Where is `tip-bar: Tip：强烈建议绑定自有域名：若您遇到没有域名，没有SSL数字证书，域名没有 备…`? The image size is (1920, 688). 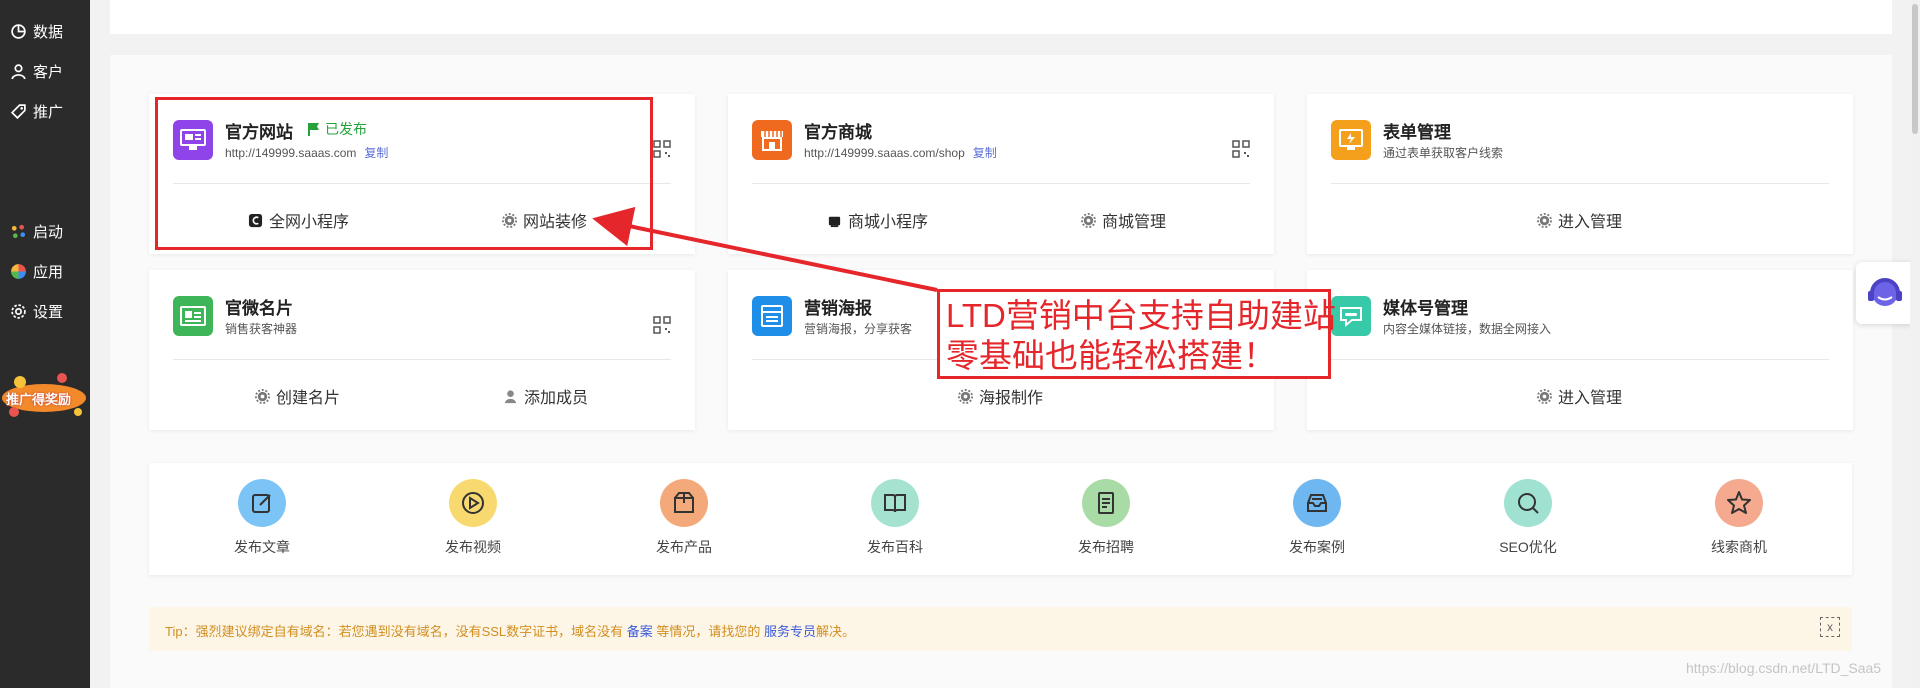
tip-bar: Tip：强烈建议绑定自有域名：若您遇到没有域名，没有SSL数字证书，域名没有 备… is located at coordinates (1000, 629).